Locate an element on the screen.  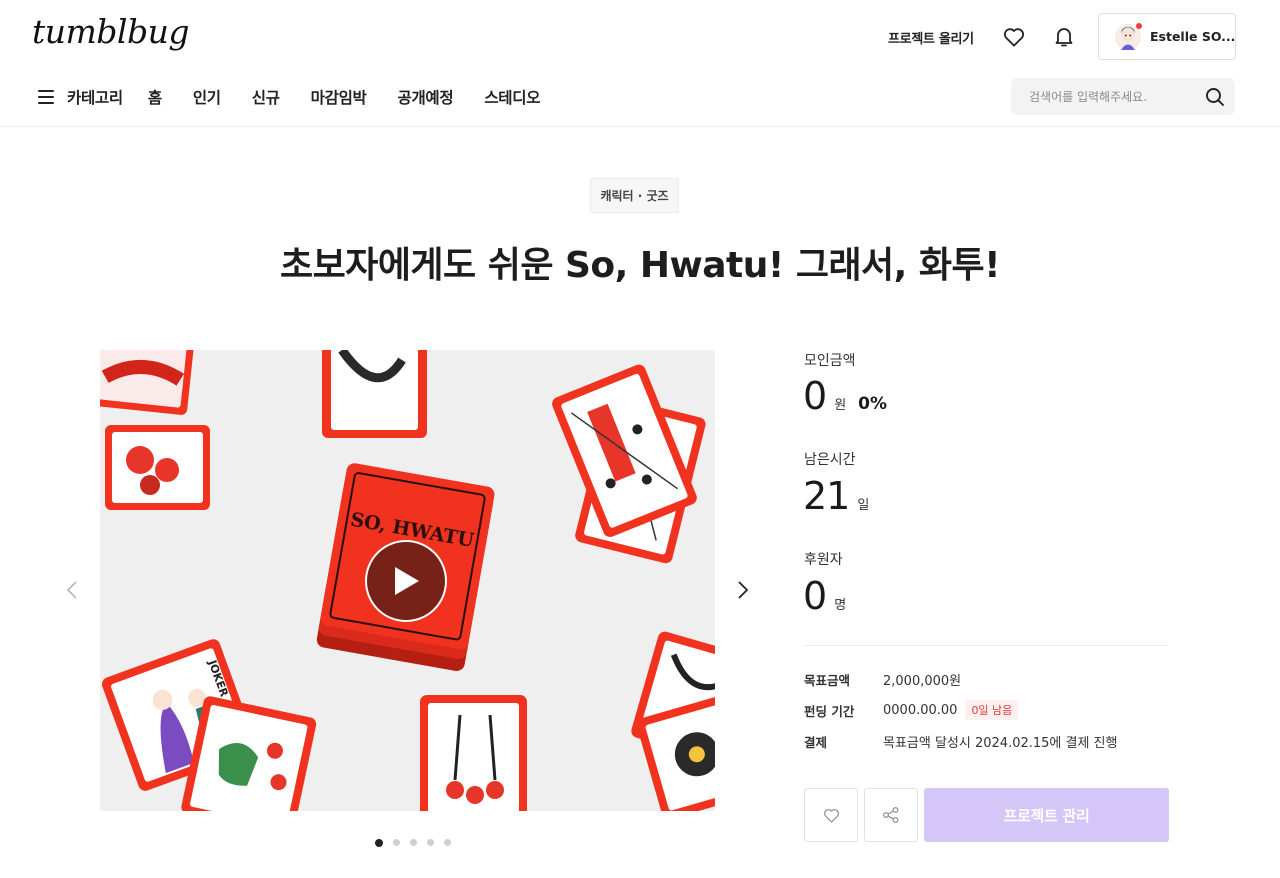
play-icon is located at coordinates (407, 581).